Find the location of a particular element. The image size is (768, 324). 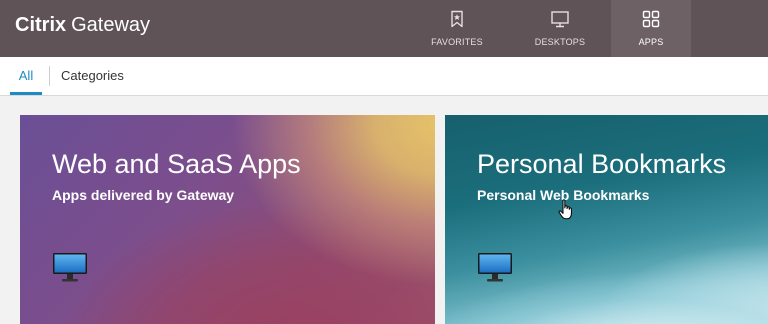

brand-logo: Citrix Gateway is located at coordinates (82, 25).